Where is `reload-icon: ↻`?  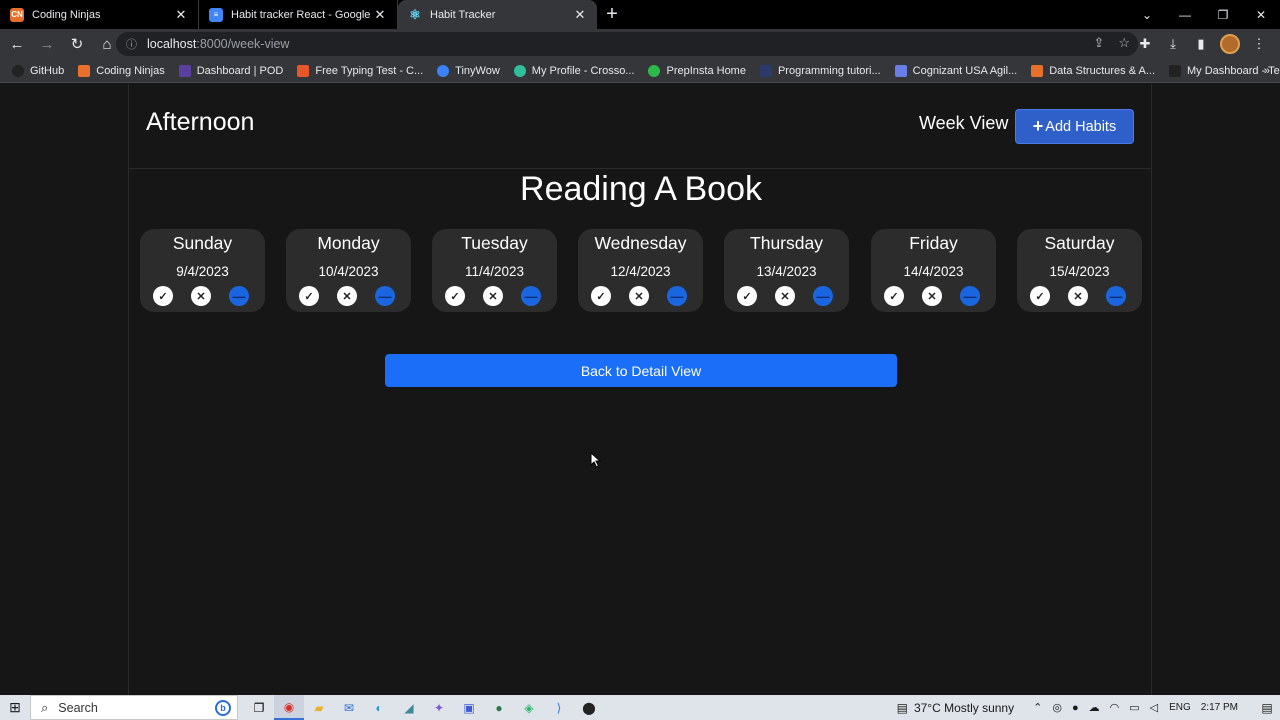
reload-icon: ↻ is located at coordinates (77, 44).